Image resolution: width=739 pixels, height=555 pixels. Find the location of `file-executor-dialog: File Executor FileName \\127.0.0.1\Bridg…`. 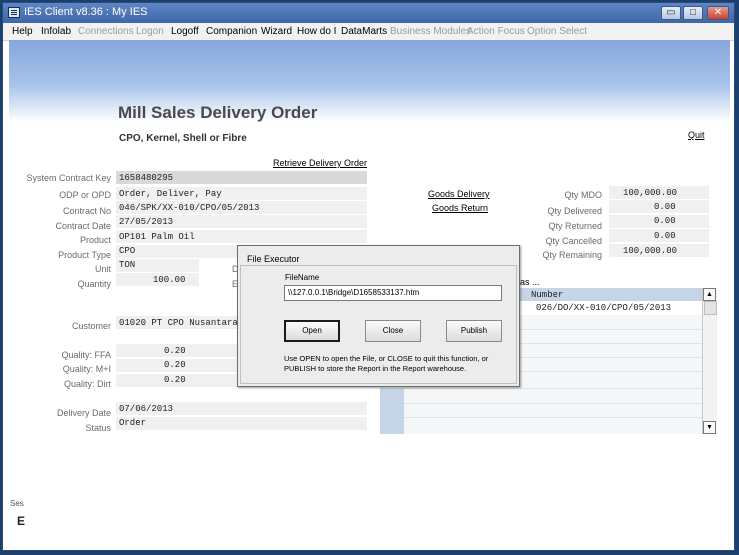

file-executor-dialog: File Executor FileName \\127.0.0.1\Bridg… is located at coordinates (378, 316).